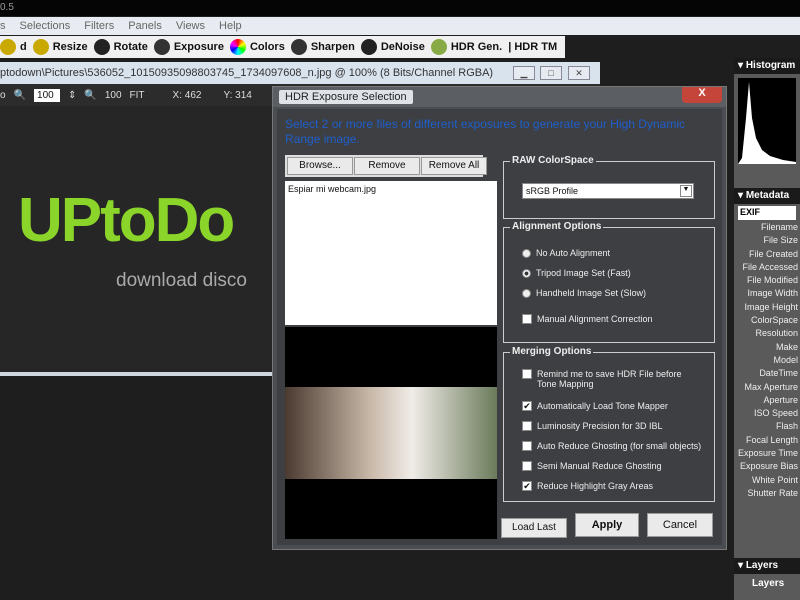  I want to click on merging-checkbox-option: ✔ Reduce Highlight Gray Areas, so click(612, 486).